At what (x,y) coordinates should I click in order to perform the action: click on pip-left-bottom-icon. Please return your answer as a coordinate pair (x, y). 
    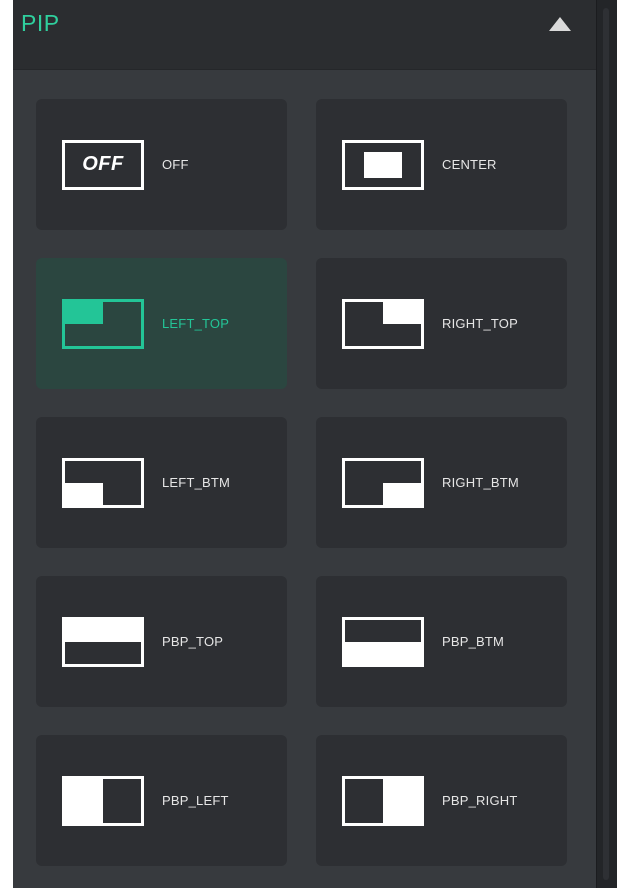
    Looking at the image, I should click on (103, 482).